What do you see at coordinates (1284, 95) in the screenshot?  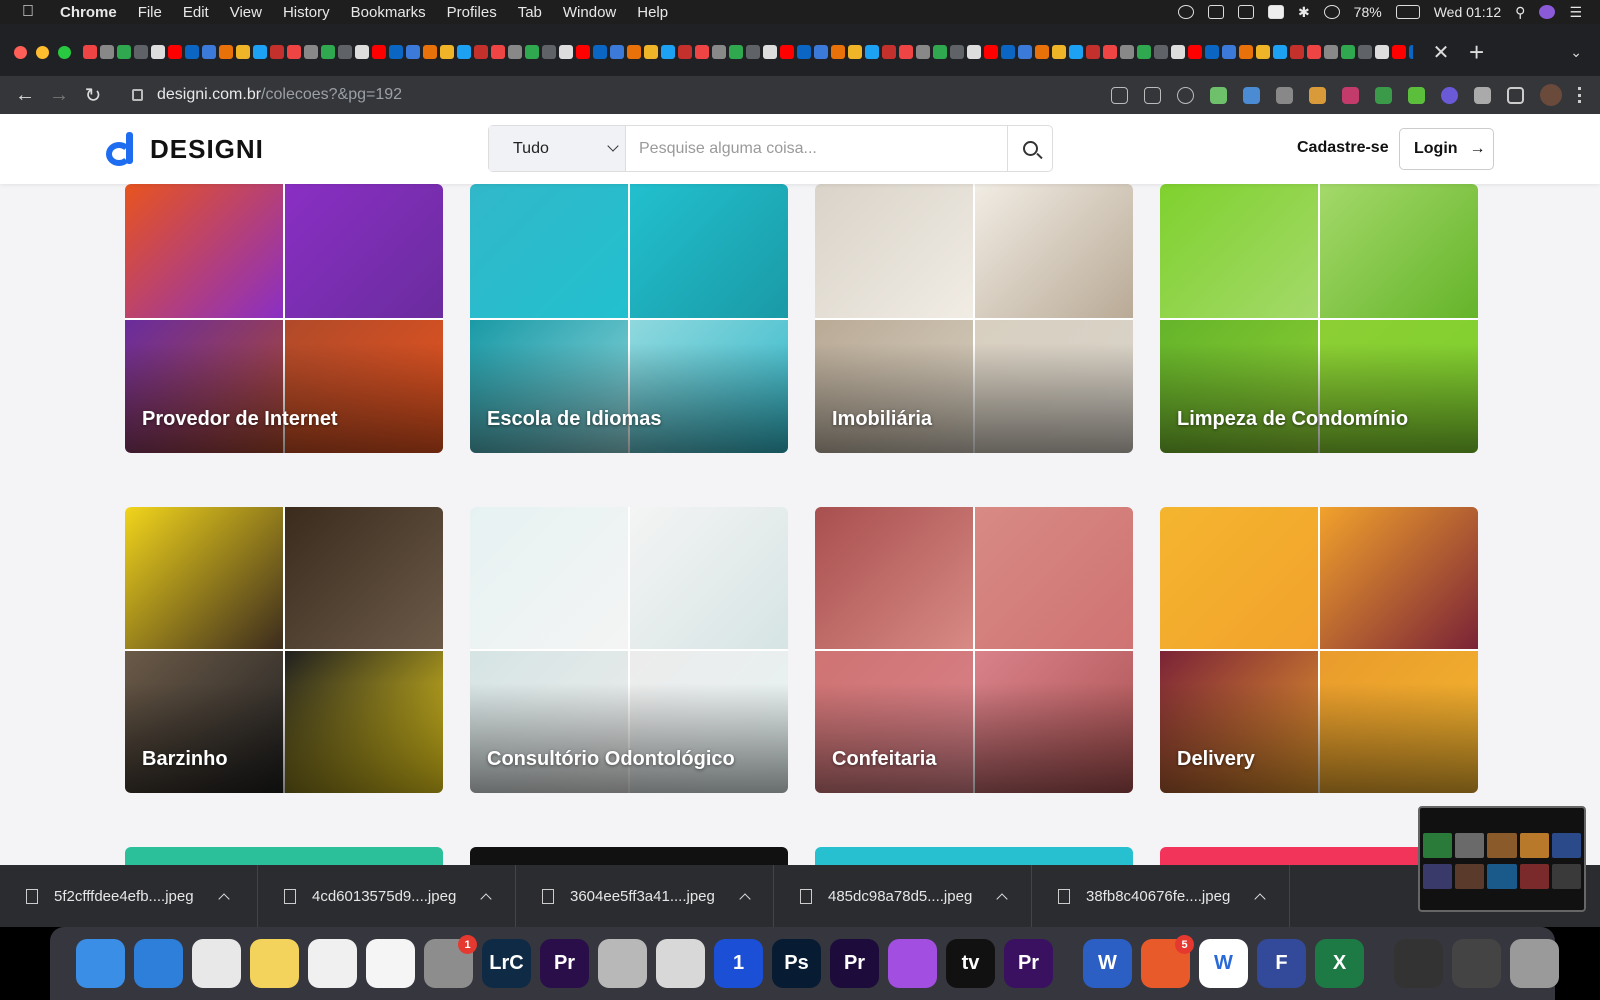 I see `gmail-extension-icon` at bounding box center [1284, 95].